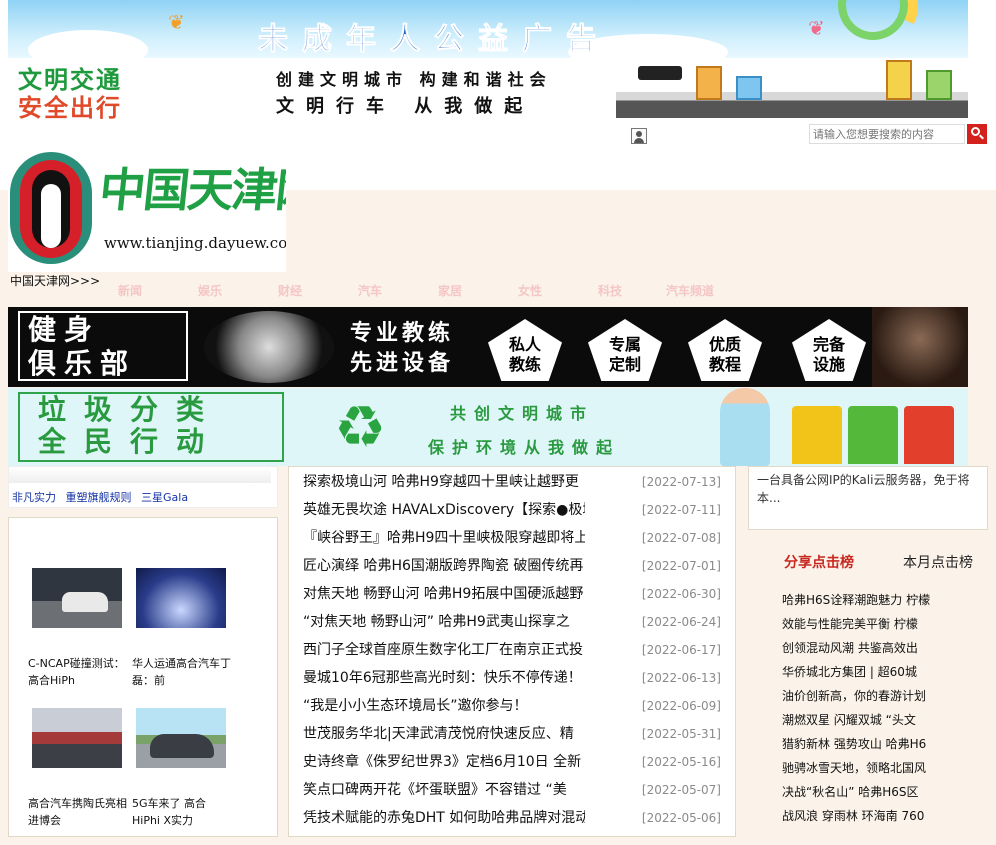  I want to click on news-title: 对焦天地 畅野山河 哈弗H9拓展中国硬派越野, so click(444, 594).